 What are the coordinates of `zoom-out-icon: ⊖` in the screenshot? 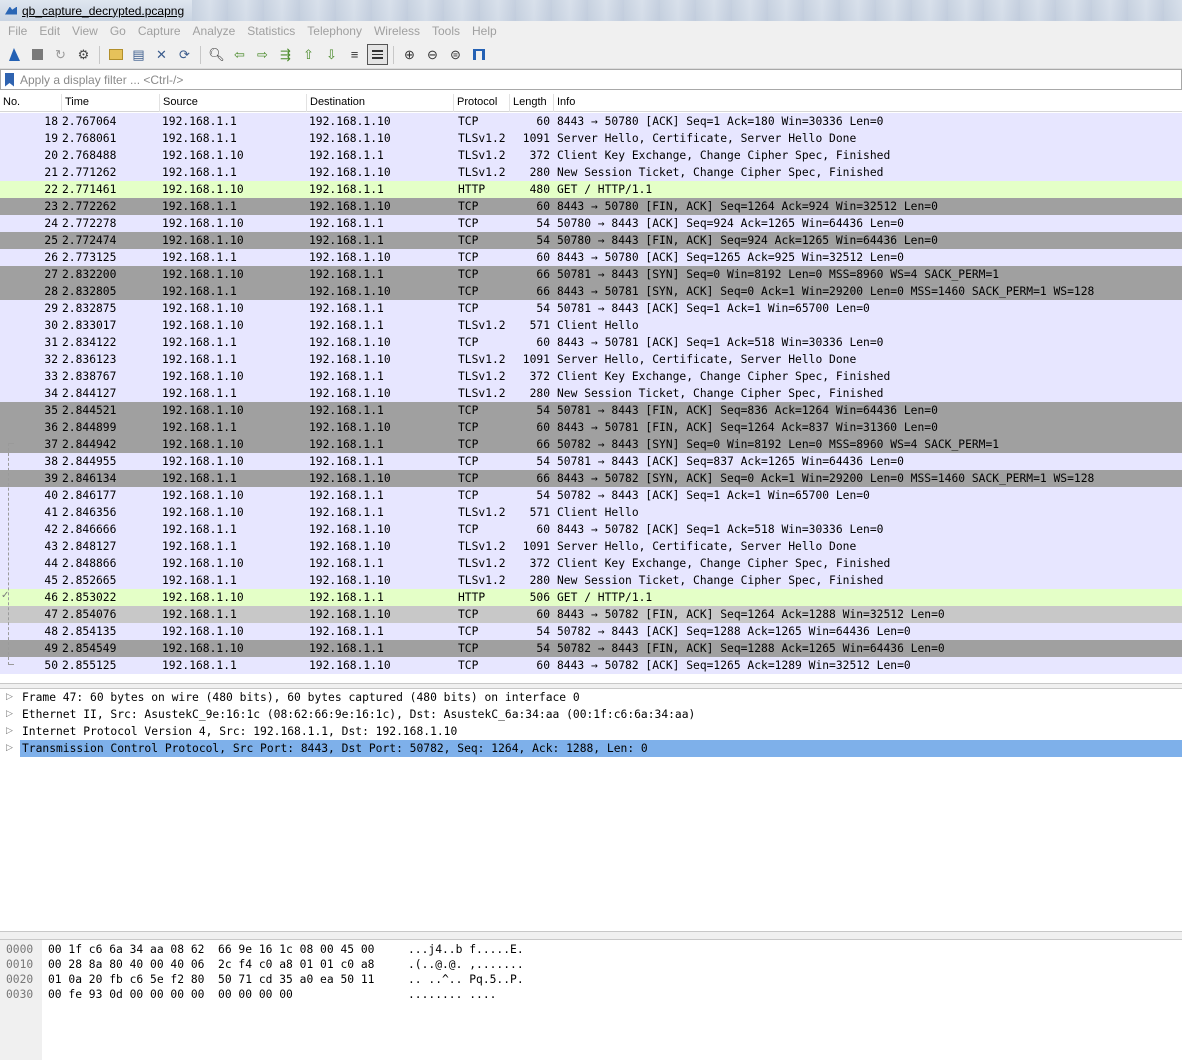 It's located at (432, 54).